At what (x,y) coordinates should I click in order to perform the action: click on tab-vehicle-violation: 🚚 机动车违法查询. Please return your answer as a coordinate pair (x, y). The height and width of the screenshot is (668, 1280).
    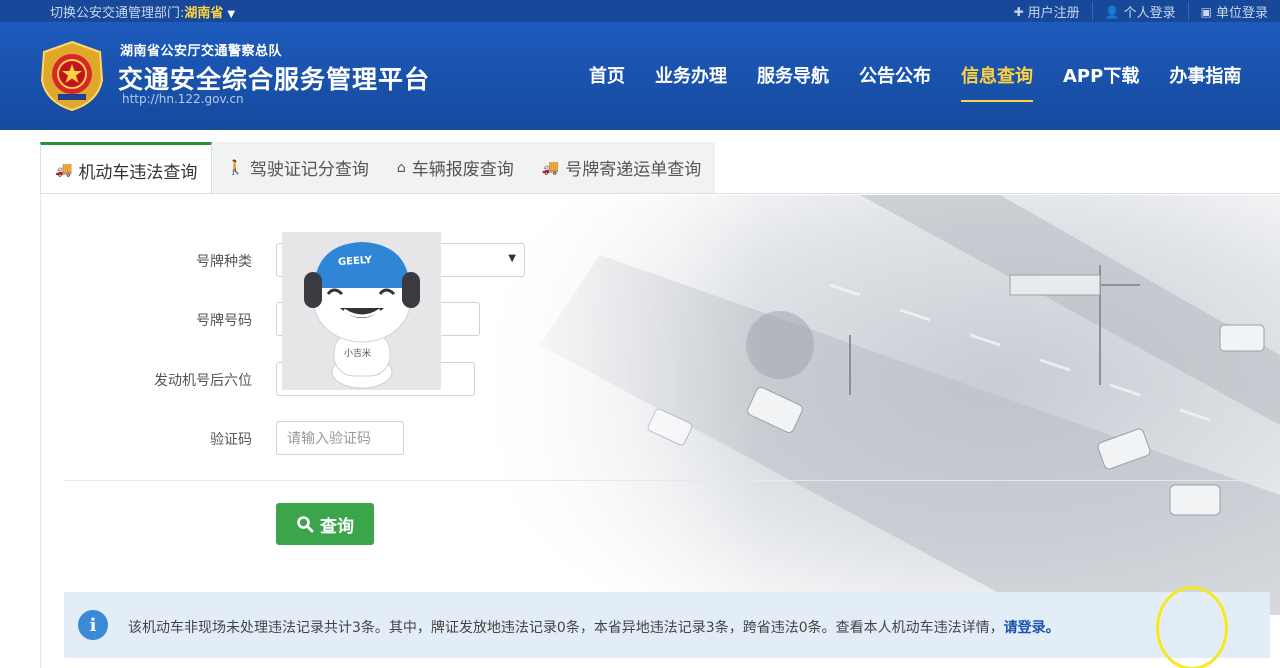
    Looking at the image, I should click on (126, 168).